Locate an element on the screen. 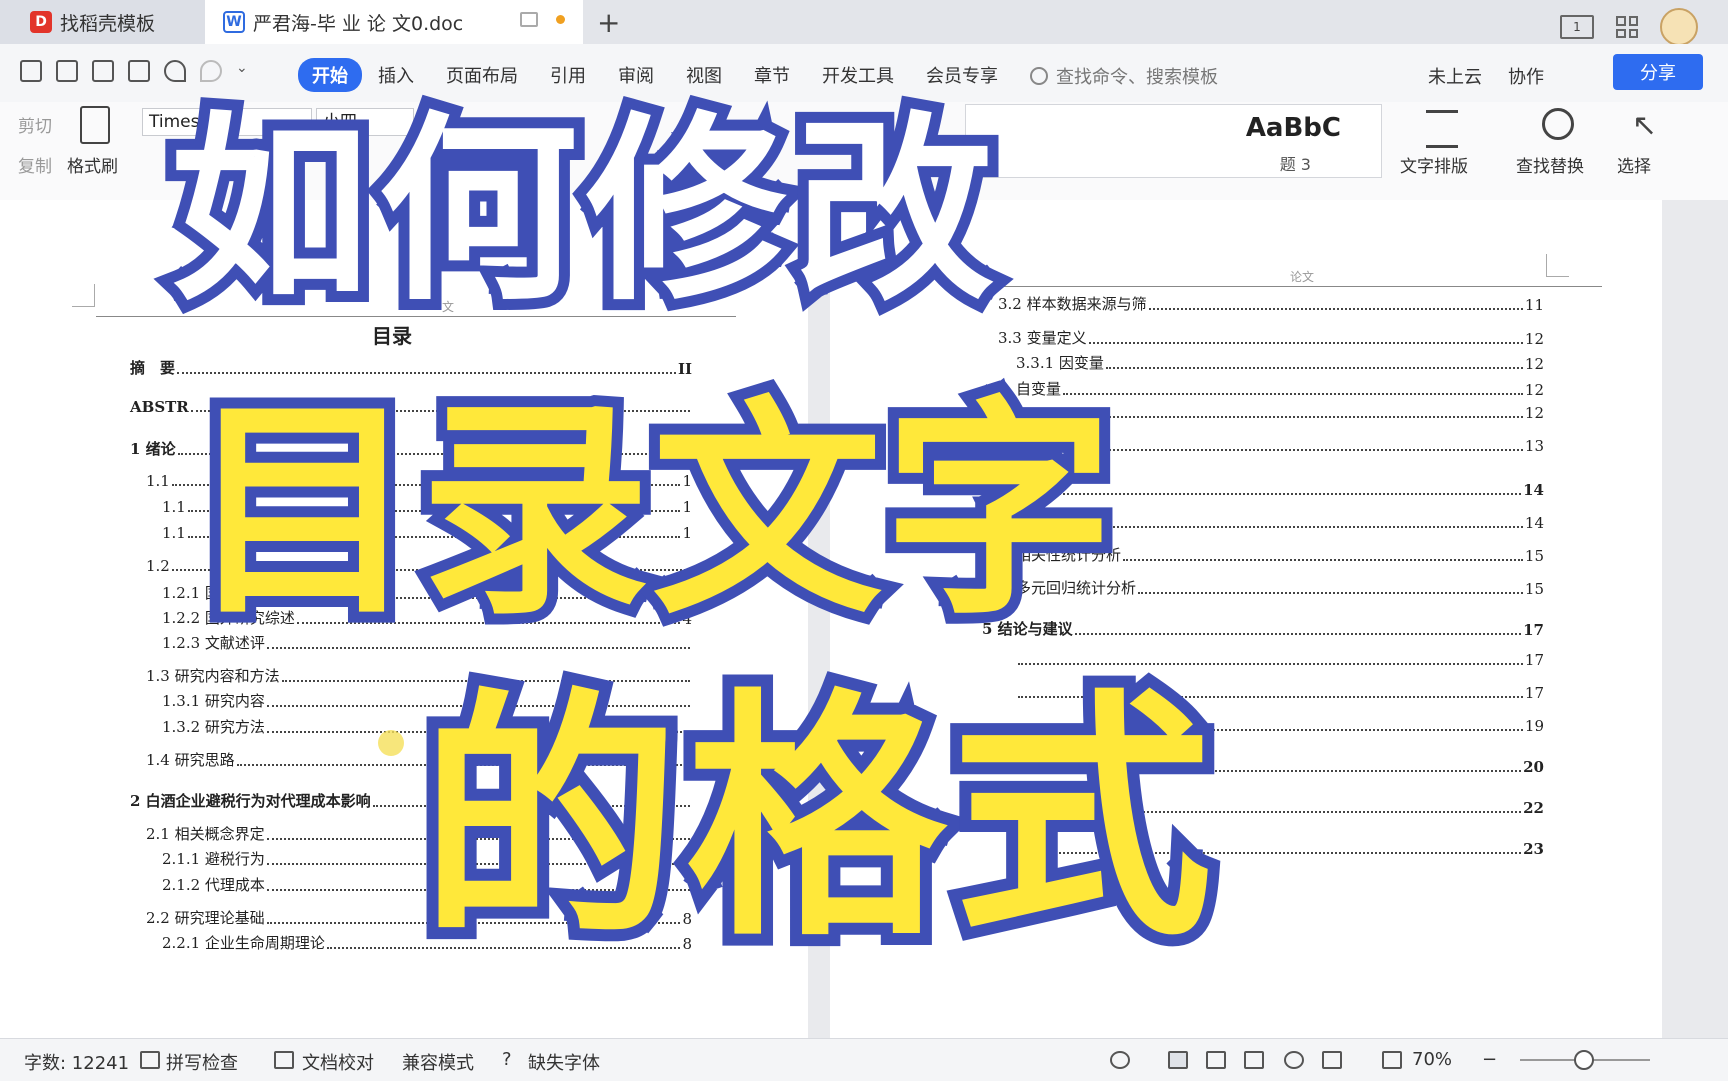 The width and height of the screenshot is (1728, 1081). overlay-title-line2: 目录文字 is located at coordinates (651, 512).